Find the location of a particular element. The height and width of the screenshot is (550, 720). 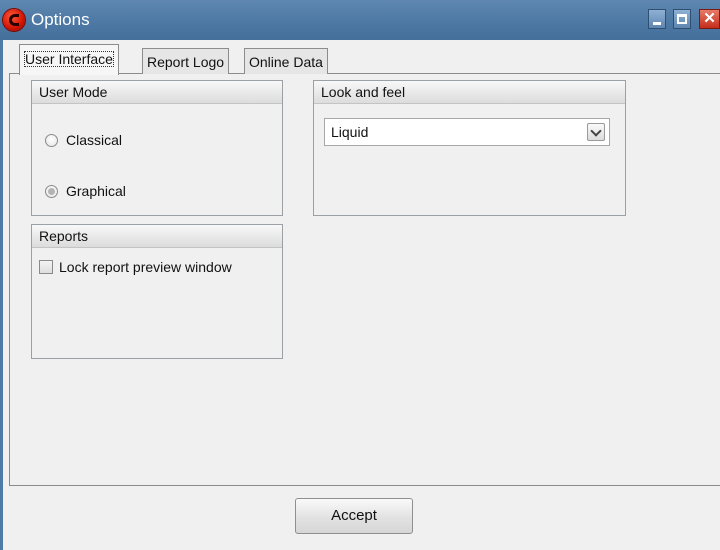

close-button: ✕ is located at coordinates (709, 19).